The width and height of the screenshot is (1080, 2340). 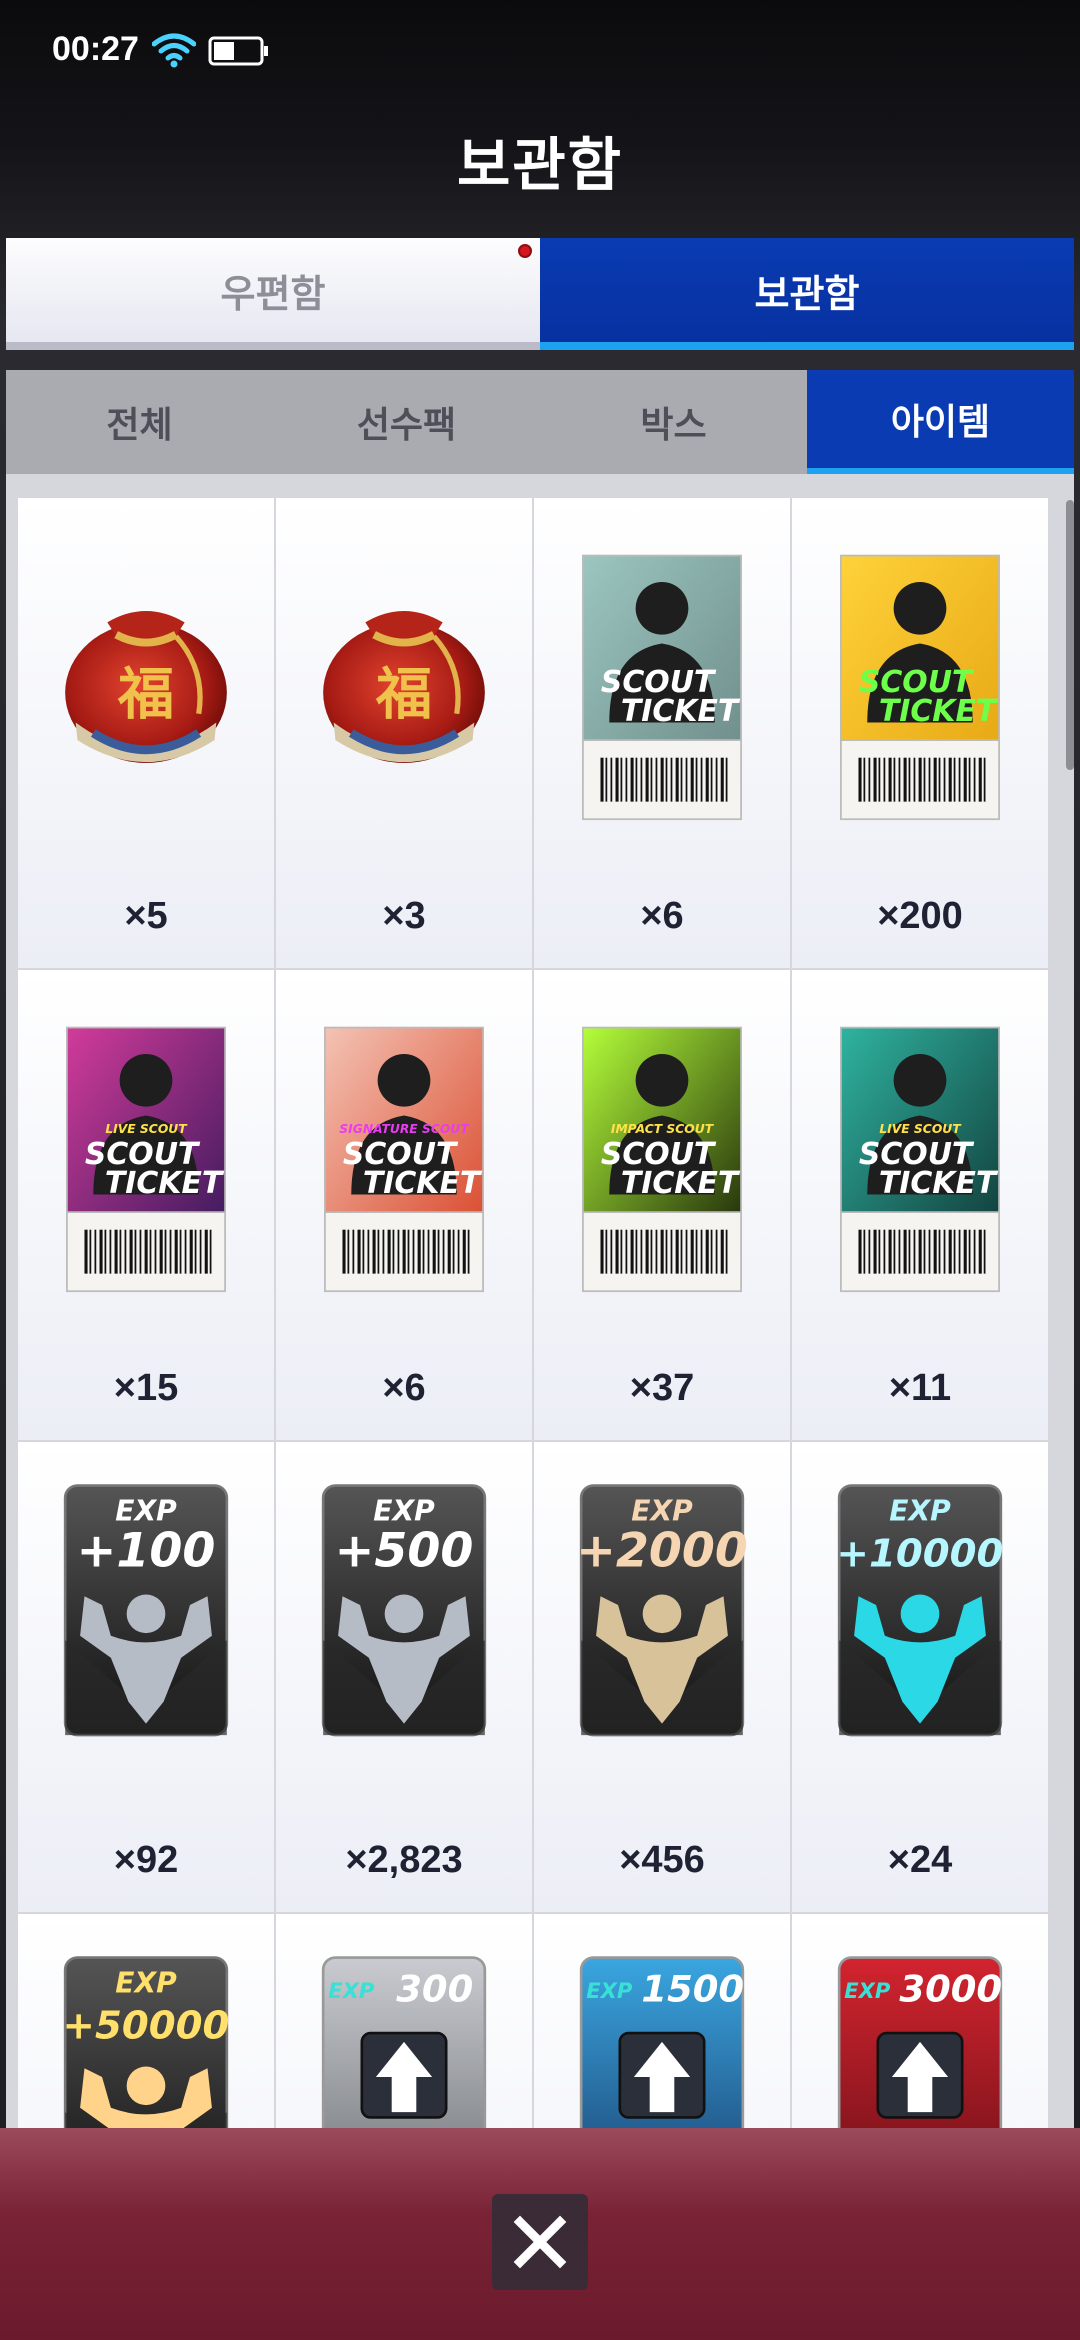 What do you see at coordinates (920, 687) in the screenshot?
I see `gold-scout-ticket-icon: SCOUT TICKET` at bounding box center [920, 687].